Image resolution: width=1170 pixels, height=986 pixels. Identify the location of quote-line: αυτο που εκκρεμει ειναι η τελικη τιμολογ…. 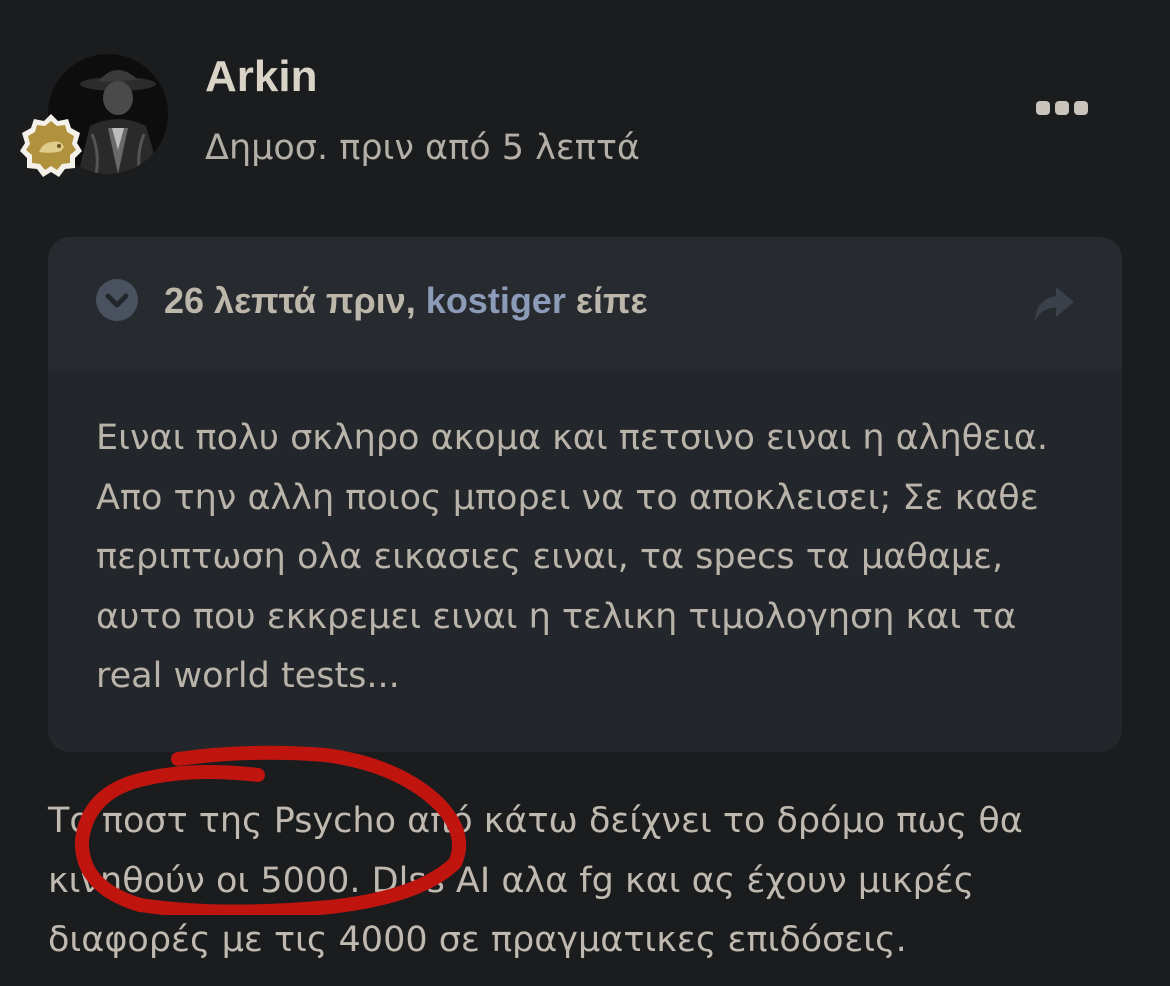
(556, 616).